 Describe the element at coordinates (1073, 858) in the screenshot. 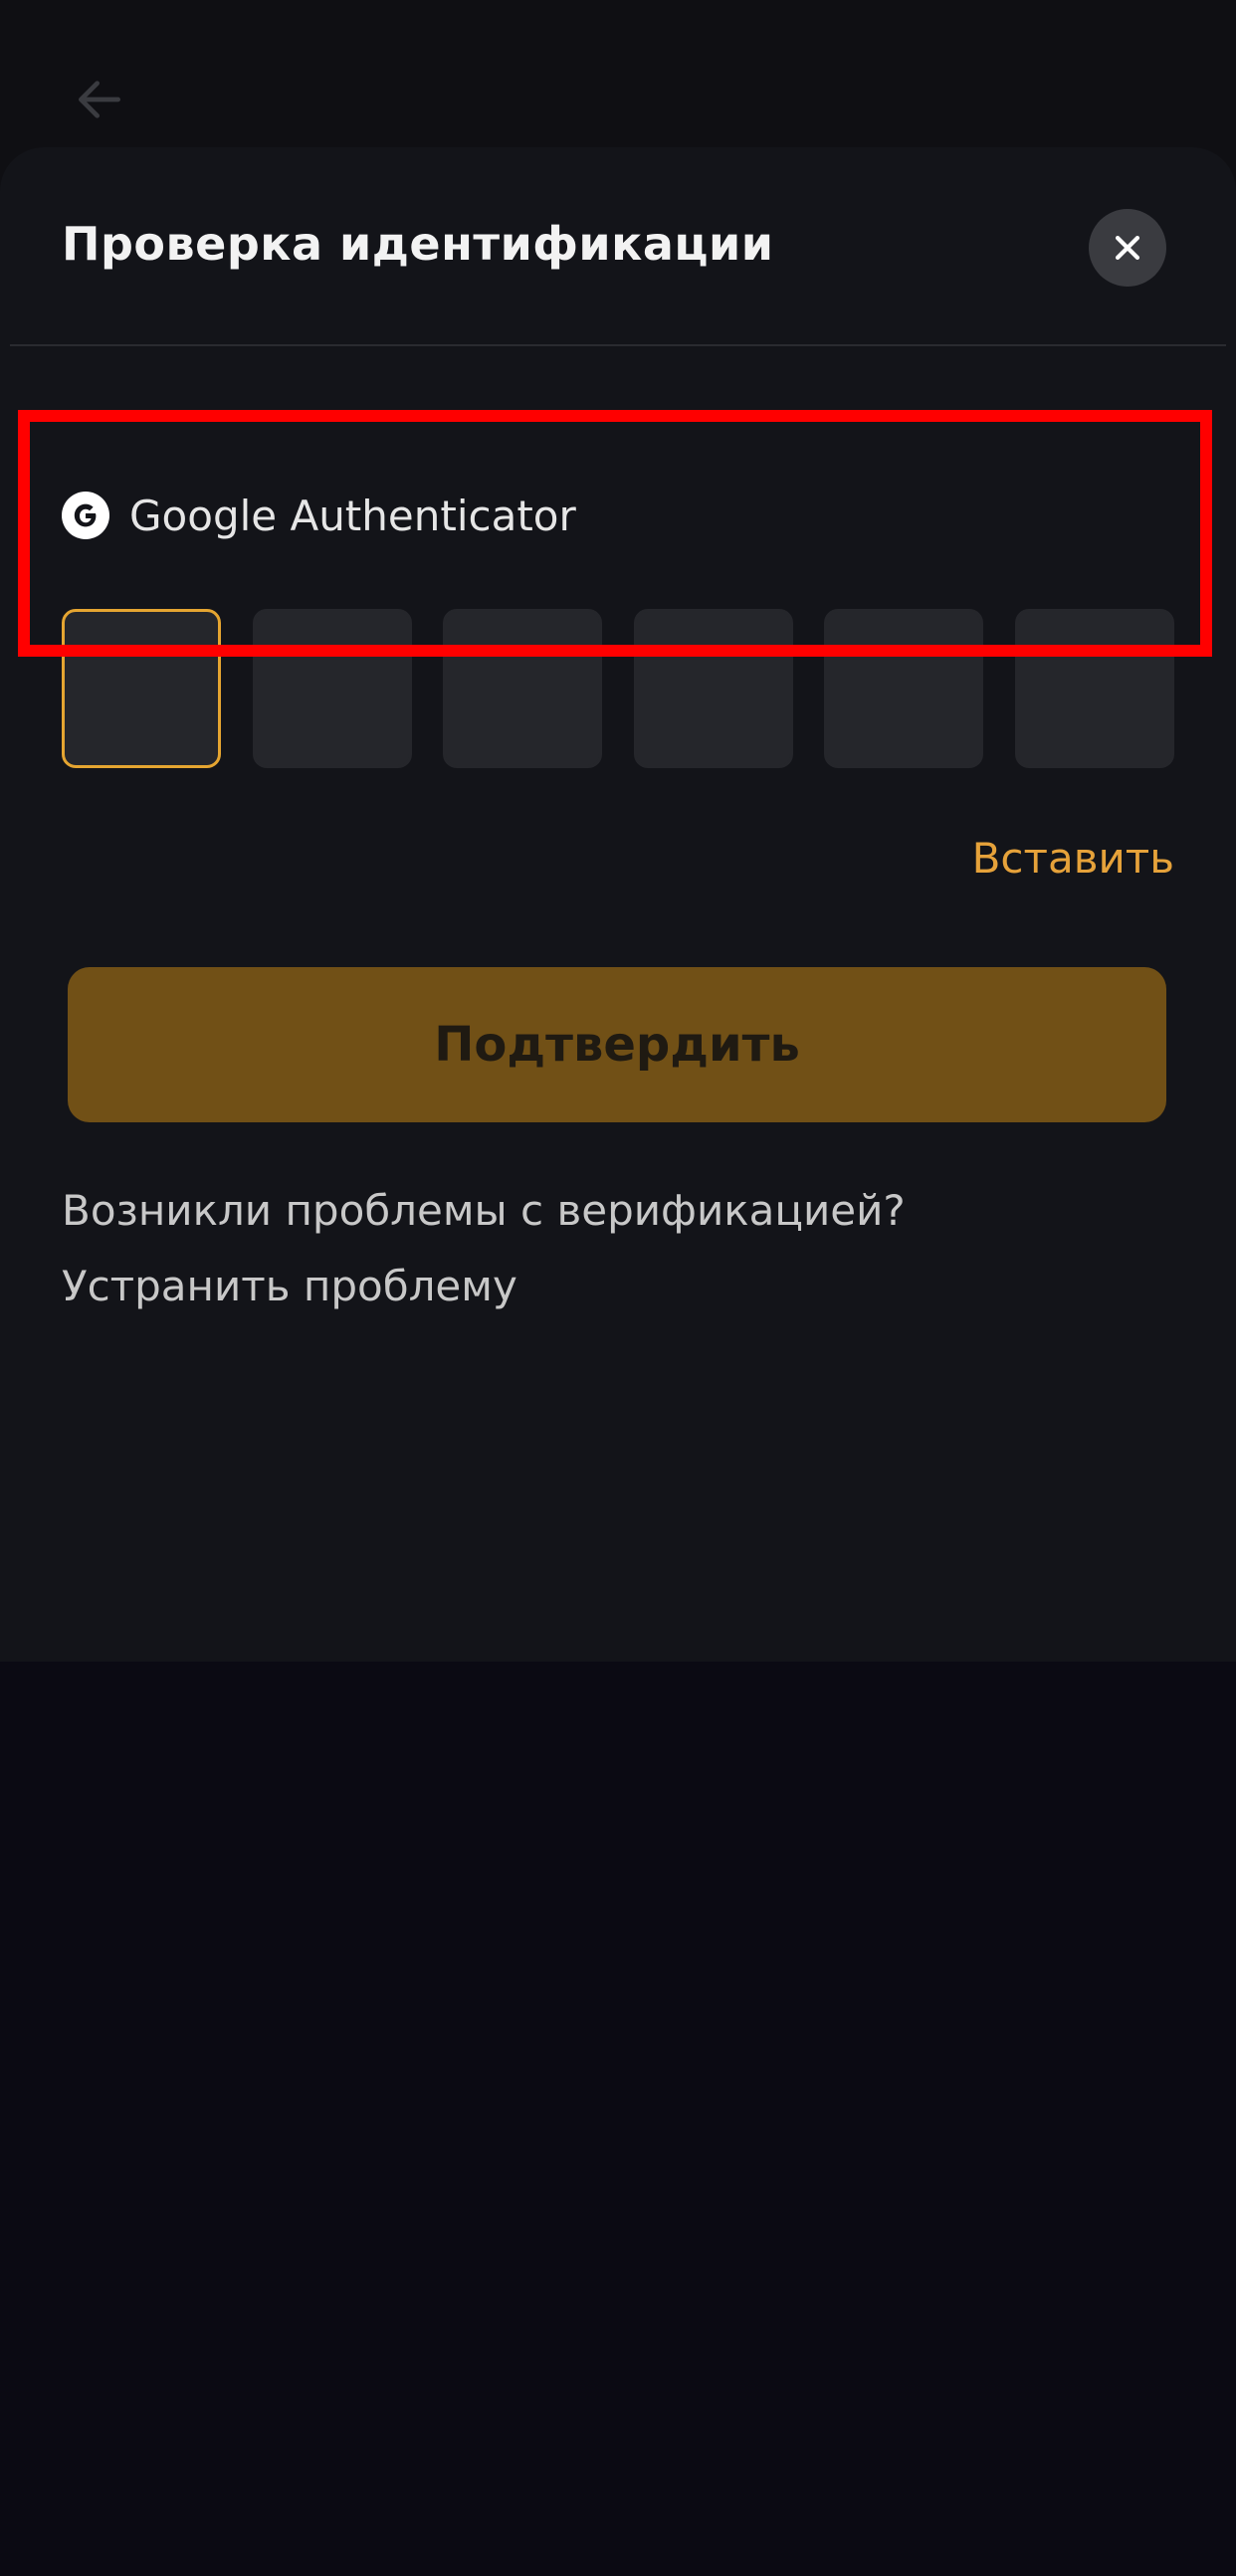

I see `paste-button: Вставить` at that location.